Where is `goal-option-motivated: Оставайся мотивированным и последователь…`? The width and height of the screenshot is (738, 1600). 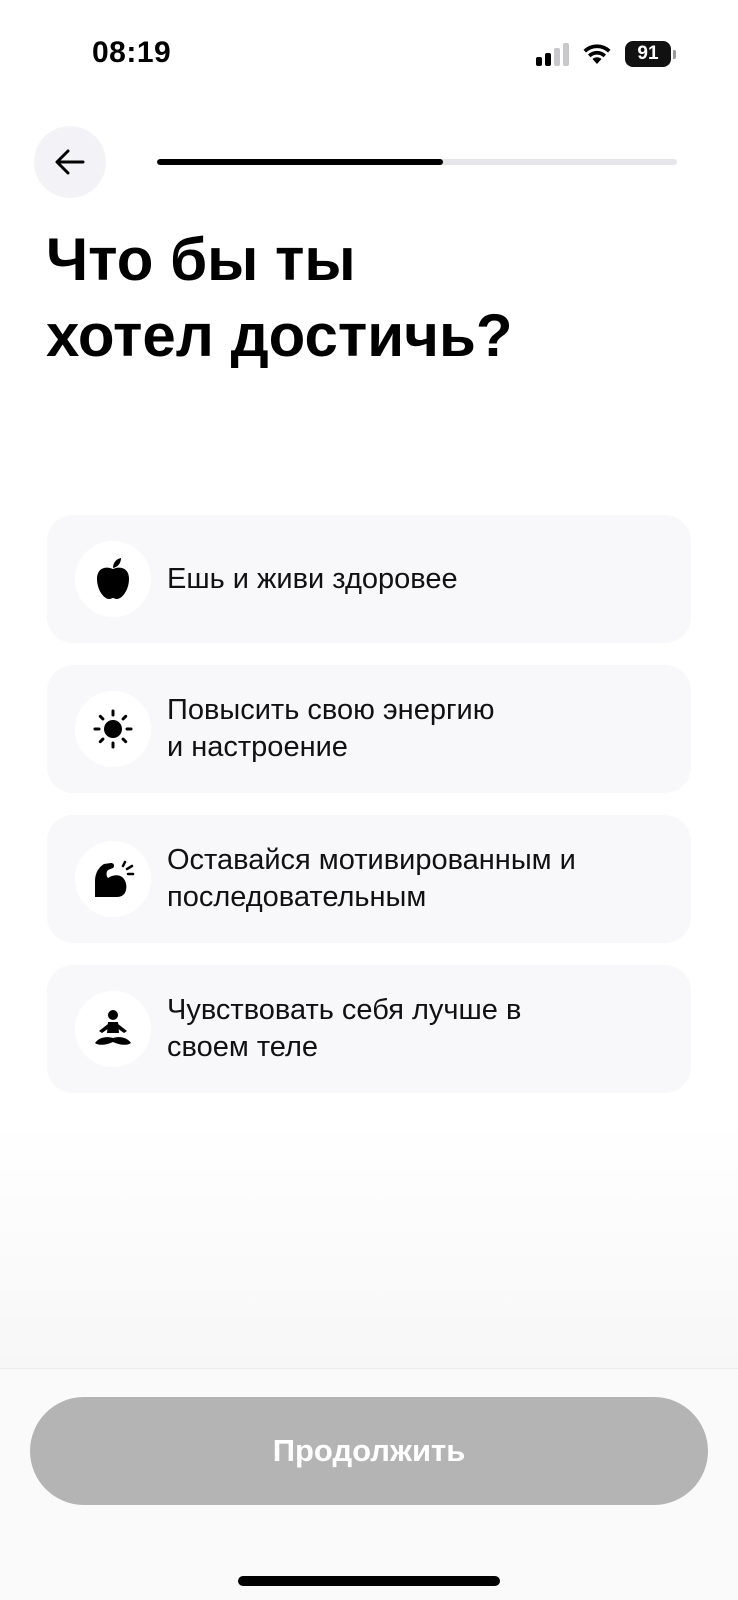
goal-option-motivated: Оставайся мотивированным и последователь… is located at coordinates (369, 879).